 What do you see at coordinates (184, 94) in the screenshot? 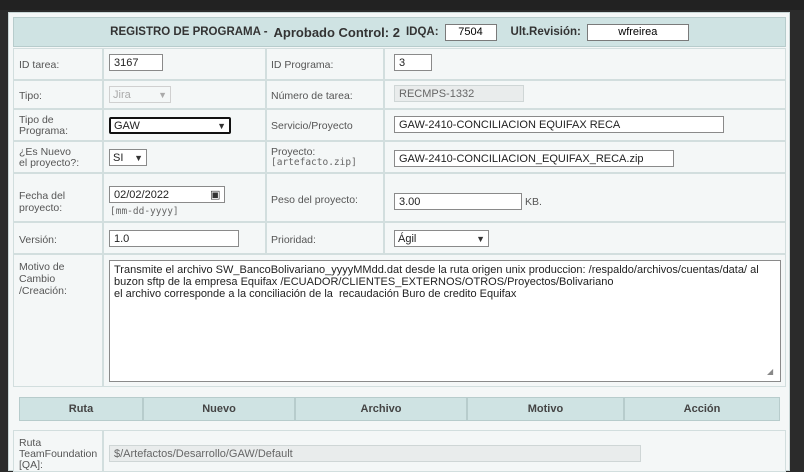
I see `row-tipo-value-cell: Jira ▼` at bounding box center [184, 94].